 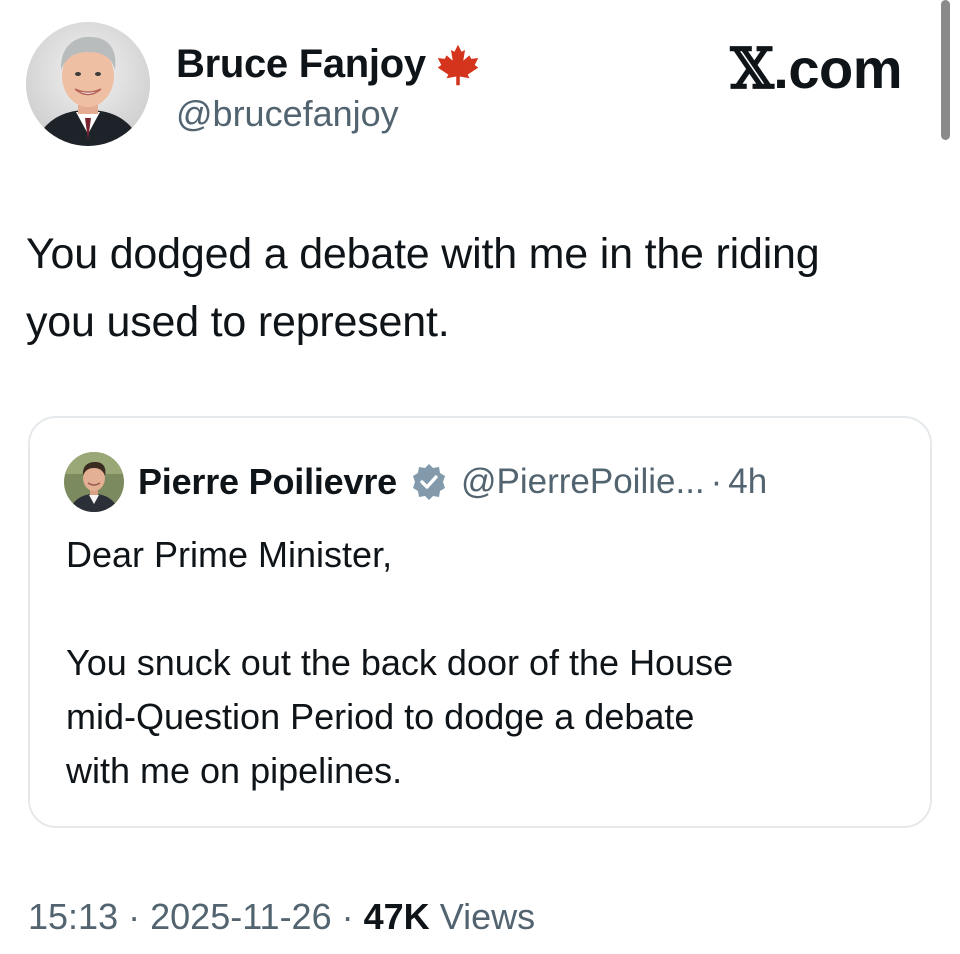 What do you see at coordinates (229, 554) in the screenshot?
I see `quoted-tweet-paragraph: Dear Prime Minister,` at bounding box center [229, 554].